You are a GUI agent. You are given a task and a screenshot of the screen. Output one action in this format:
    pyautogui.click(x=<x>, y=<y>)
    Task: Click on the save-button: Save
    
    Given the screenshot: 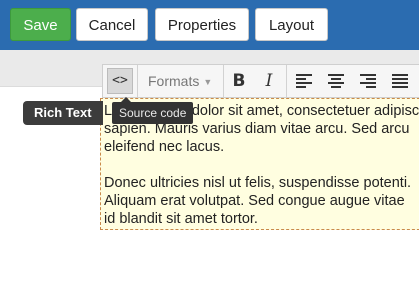 What is the action you would take?
    pyautogui.click(x=40, y=24)
    